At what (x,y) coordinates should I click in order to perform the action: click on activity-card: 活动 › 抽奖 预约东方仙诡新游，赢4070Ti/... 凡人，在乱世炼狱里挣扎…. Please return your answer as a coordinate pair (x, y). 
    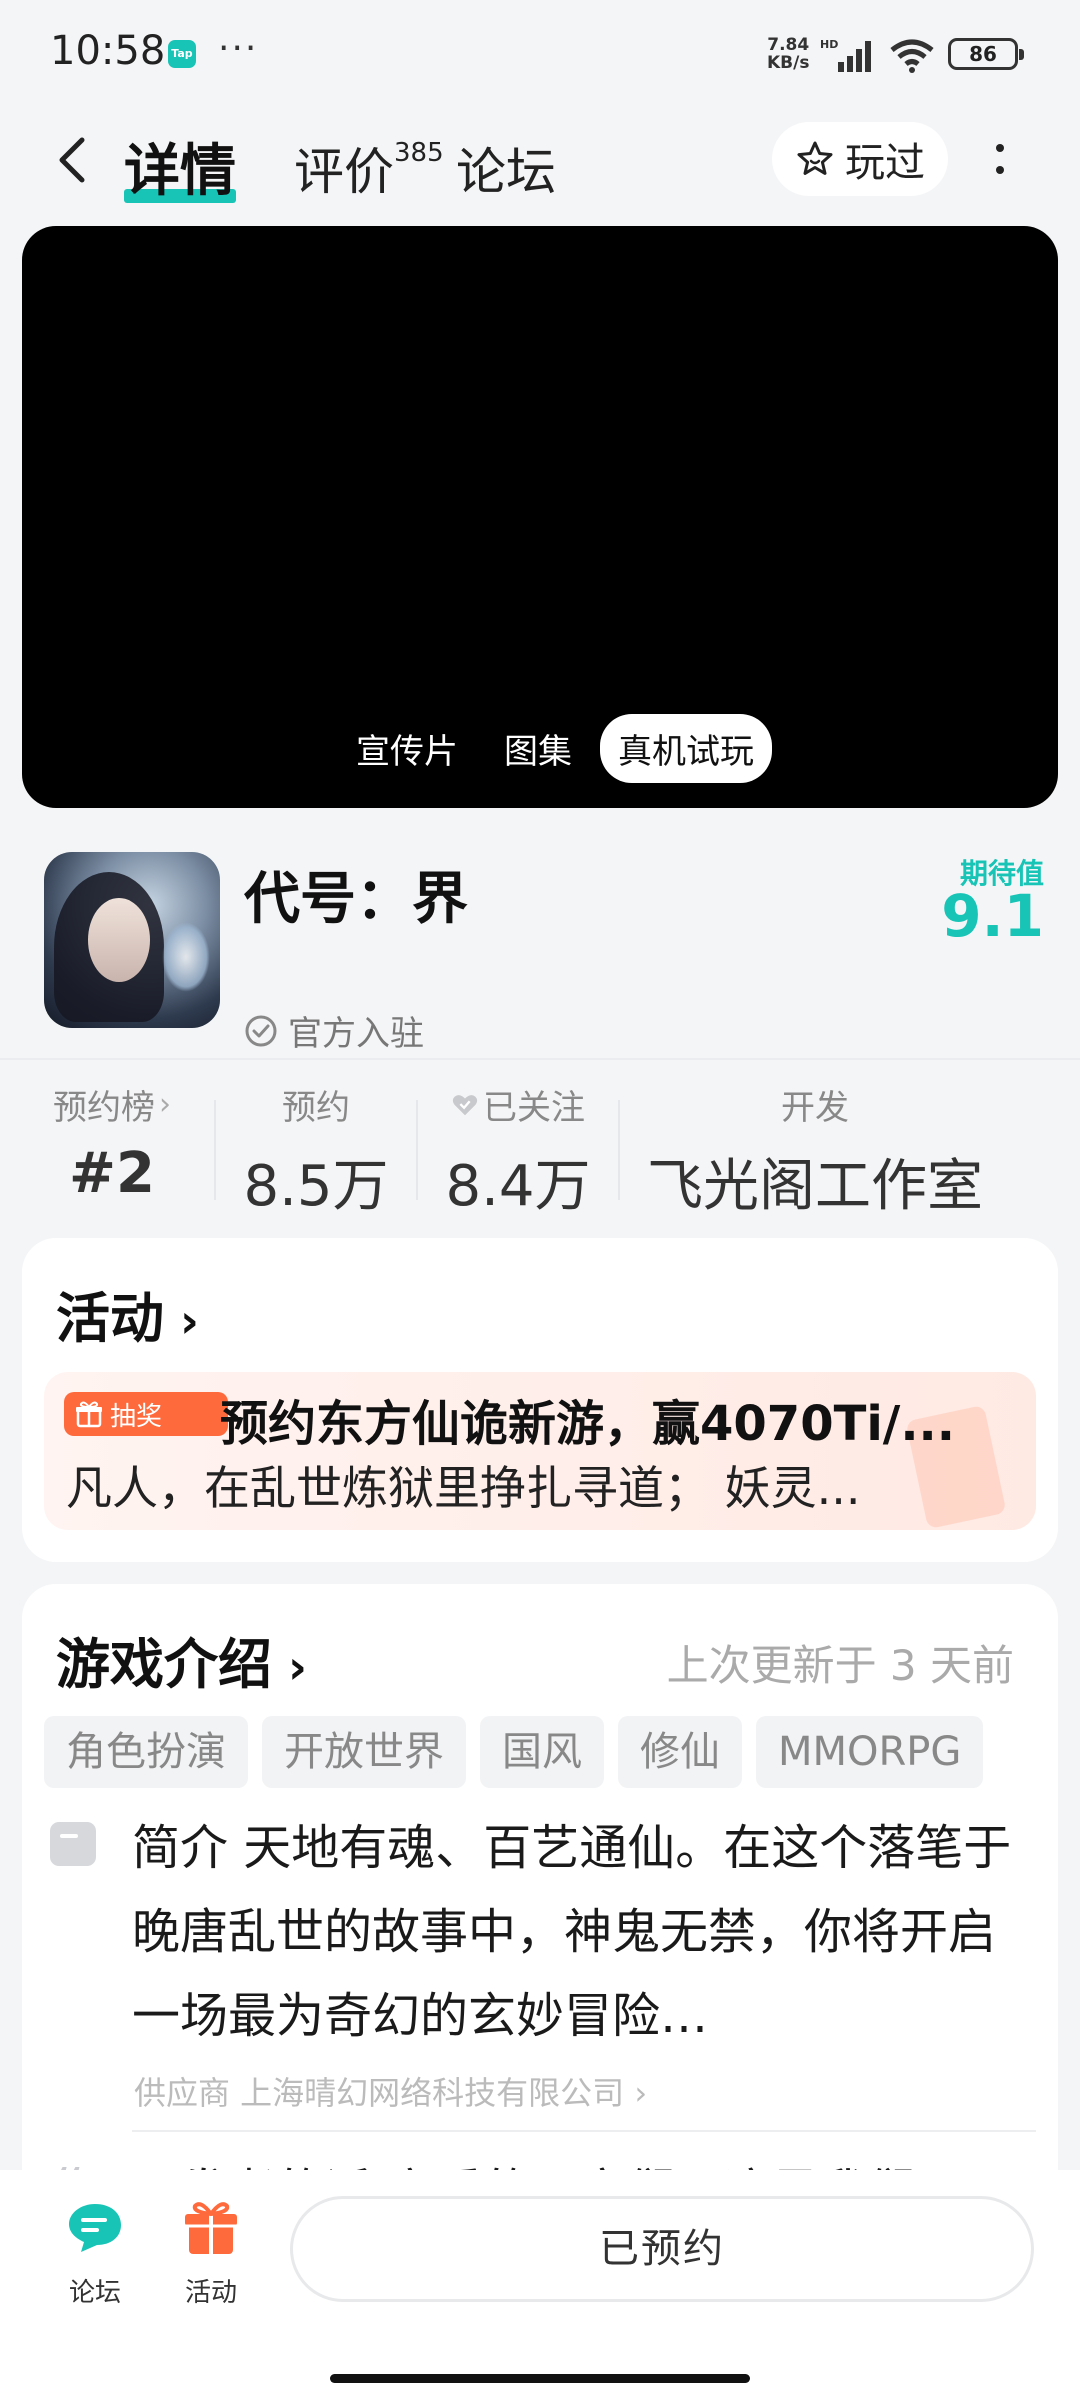
    Looking at the image, I should click on (540, 1400).